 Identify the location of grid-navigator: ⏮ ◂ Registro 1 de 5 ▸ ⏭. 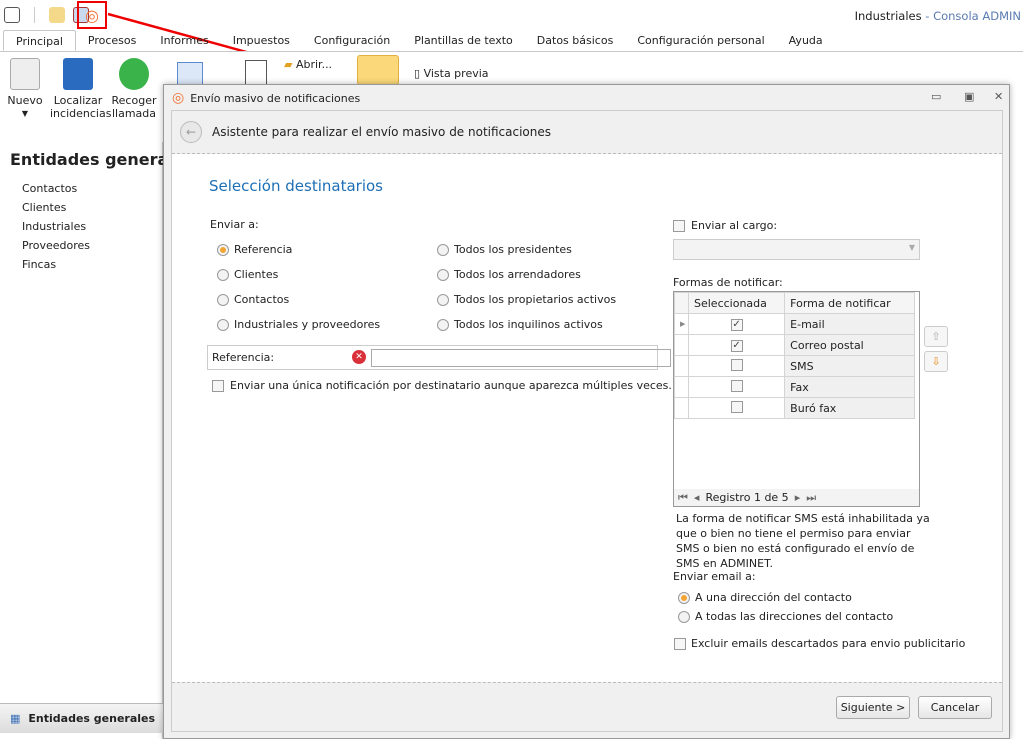
(796, 497).